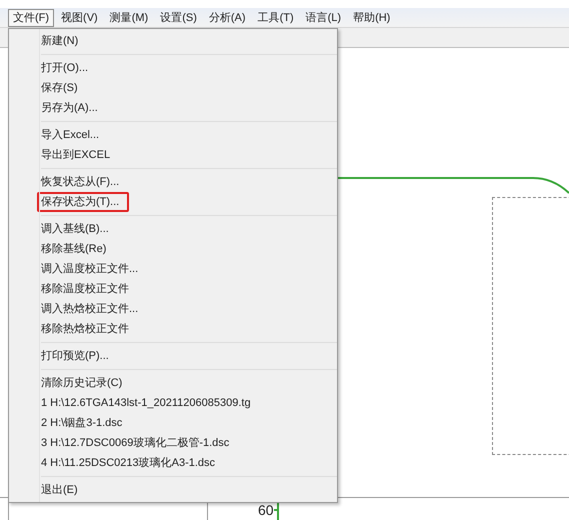 The height and width of the screenshot is (520, 569). Describe the element at coordinates (149, 403) in the screenshot. I see `menu-item: 1 H:\12.6TGA143lst-1_20211206085309.tg` at that location.